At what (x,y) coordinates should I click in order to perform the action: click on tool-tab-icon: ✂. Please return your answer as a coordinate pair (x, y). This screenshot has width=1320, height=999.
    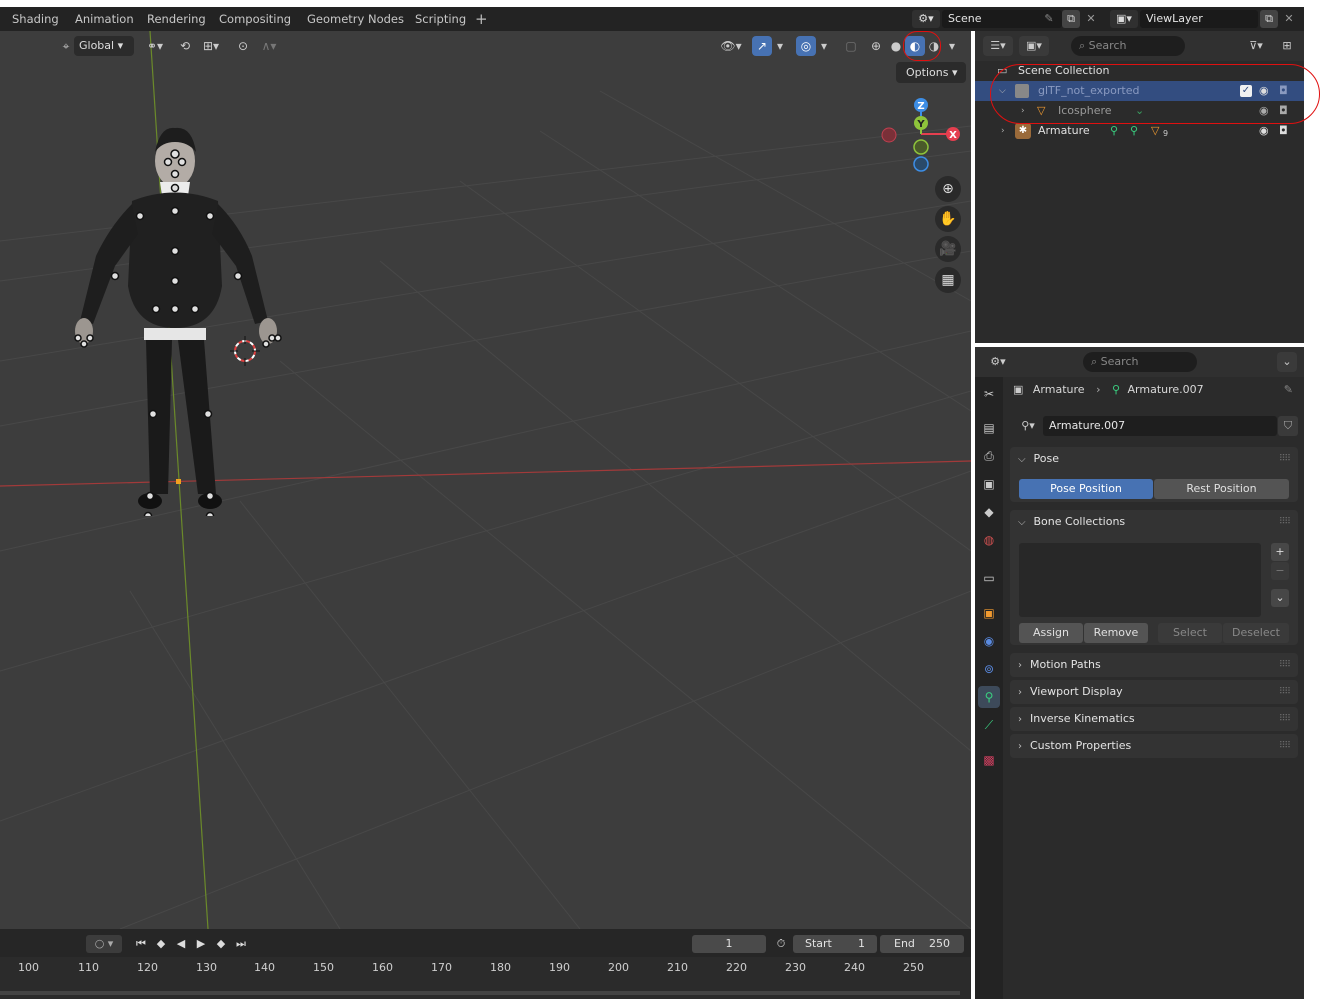
    Looking at the image, I should click on (989, 394).